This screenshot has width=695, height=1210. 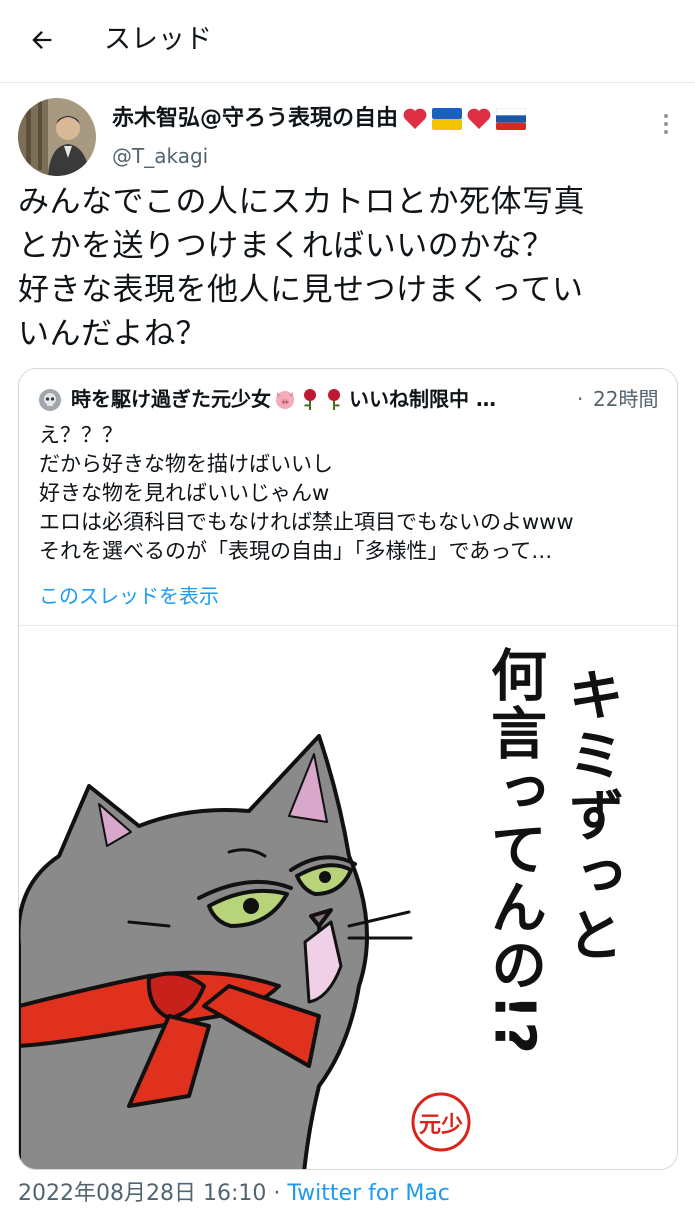 I want to click on quoted-text-line: え？？？, so click(x=81, y=435).